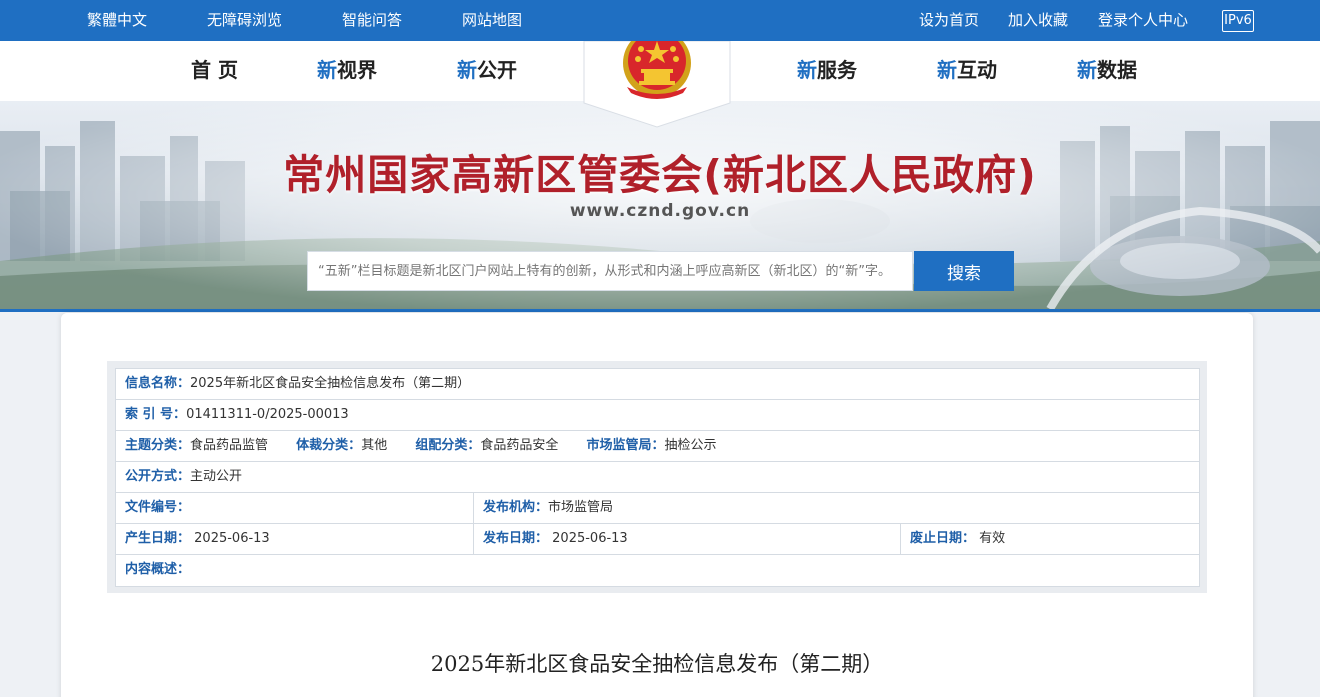 This screenshot has width=1320, height=697. What do you see at coordinates (625, 445) in the screenshot?
I see `market-label: 市场监管局：` at bounding box center [625, 445].